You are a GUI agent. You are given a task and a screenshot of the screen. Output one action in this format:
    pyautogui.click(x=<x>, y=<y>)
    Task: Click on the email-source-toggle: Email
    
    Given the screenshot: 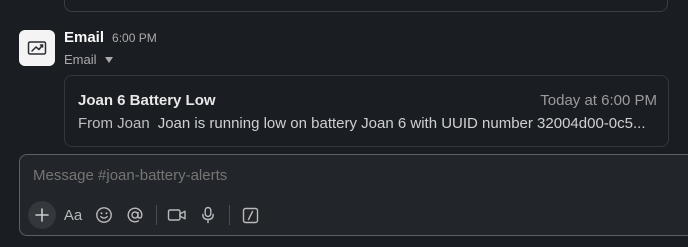 What is the action you would take?
    pyautogui.click(x=88, y=59)
    